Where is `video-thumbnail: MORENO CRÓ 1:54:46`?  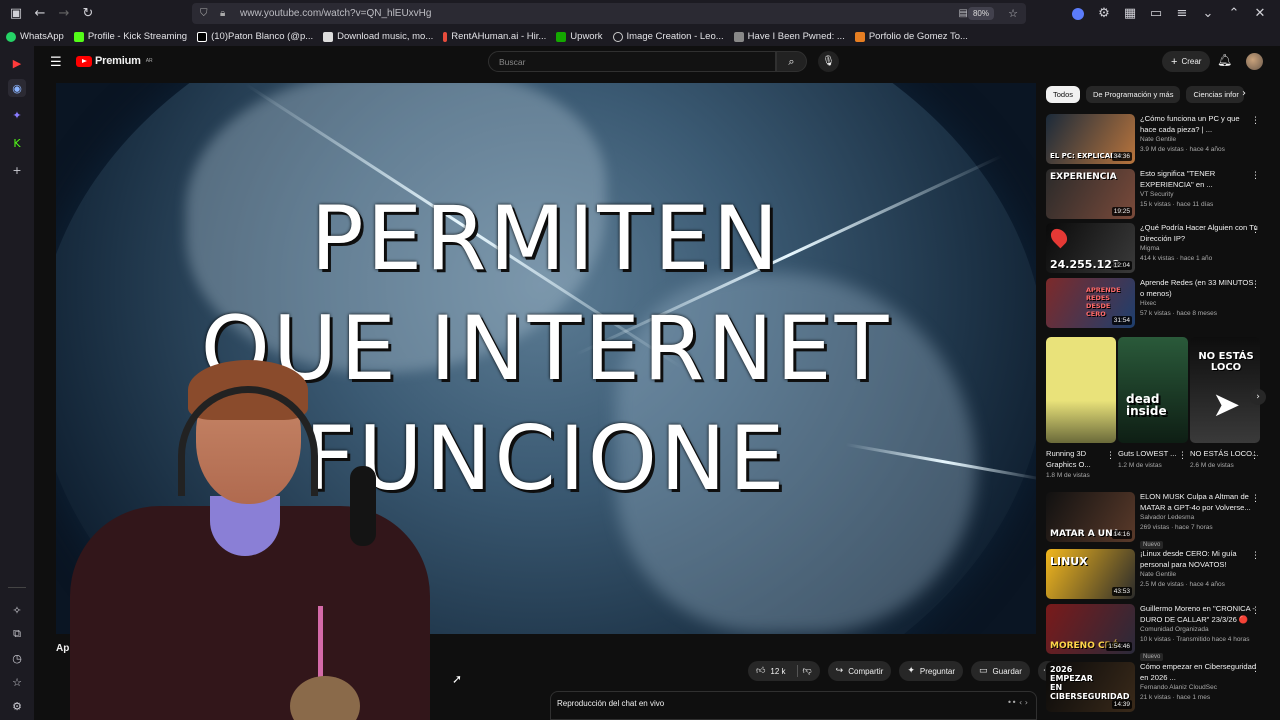
video-thumbnail: MORENO CRÓ 1:54:46 is located at coordinates (1090, 629).